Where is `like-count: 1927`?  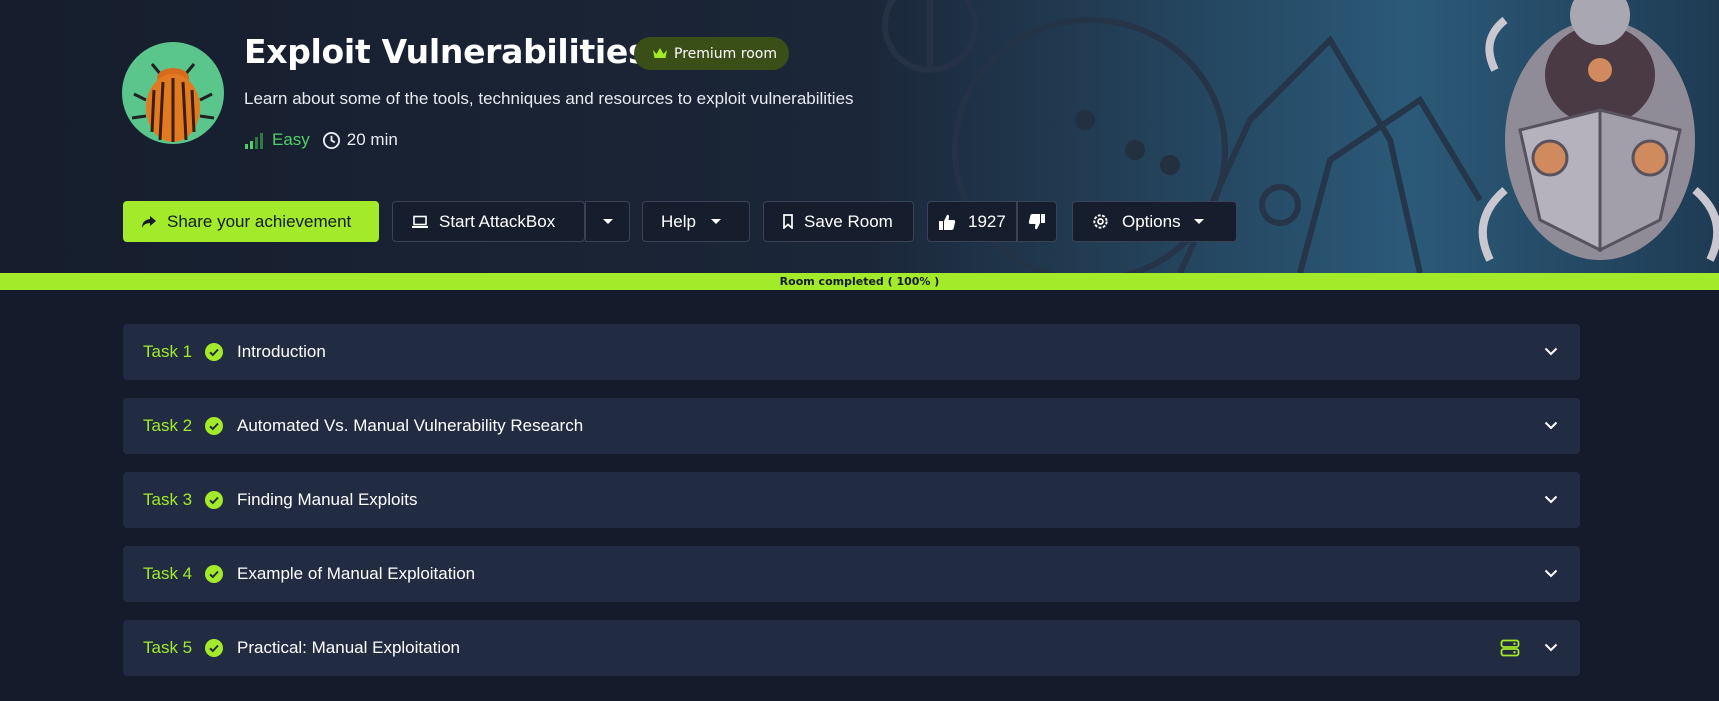 like-count: 1927 is located at coordinates (987, 221).